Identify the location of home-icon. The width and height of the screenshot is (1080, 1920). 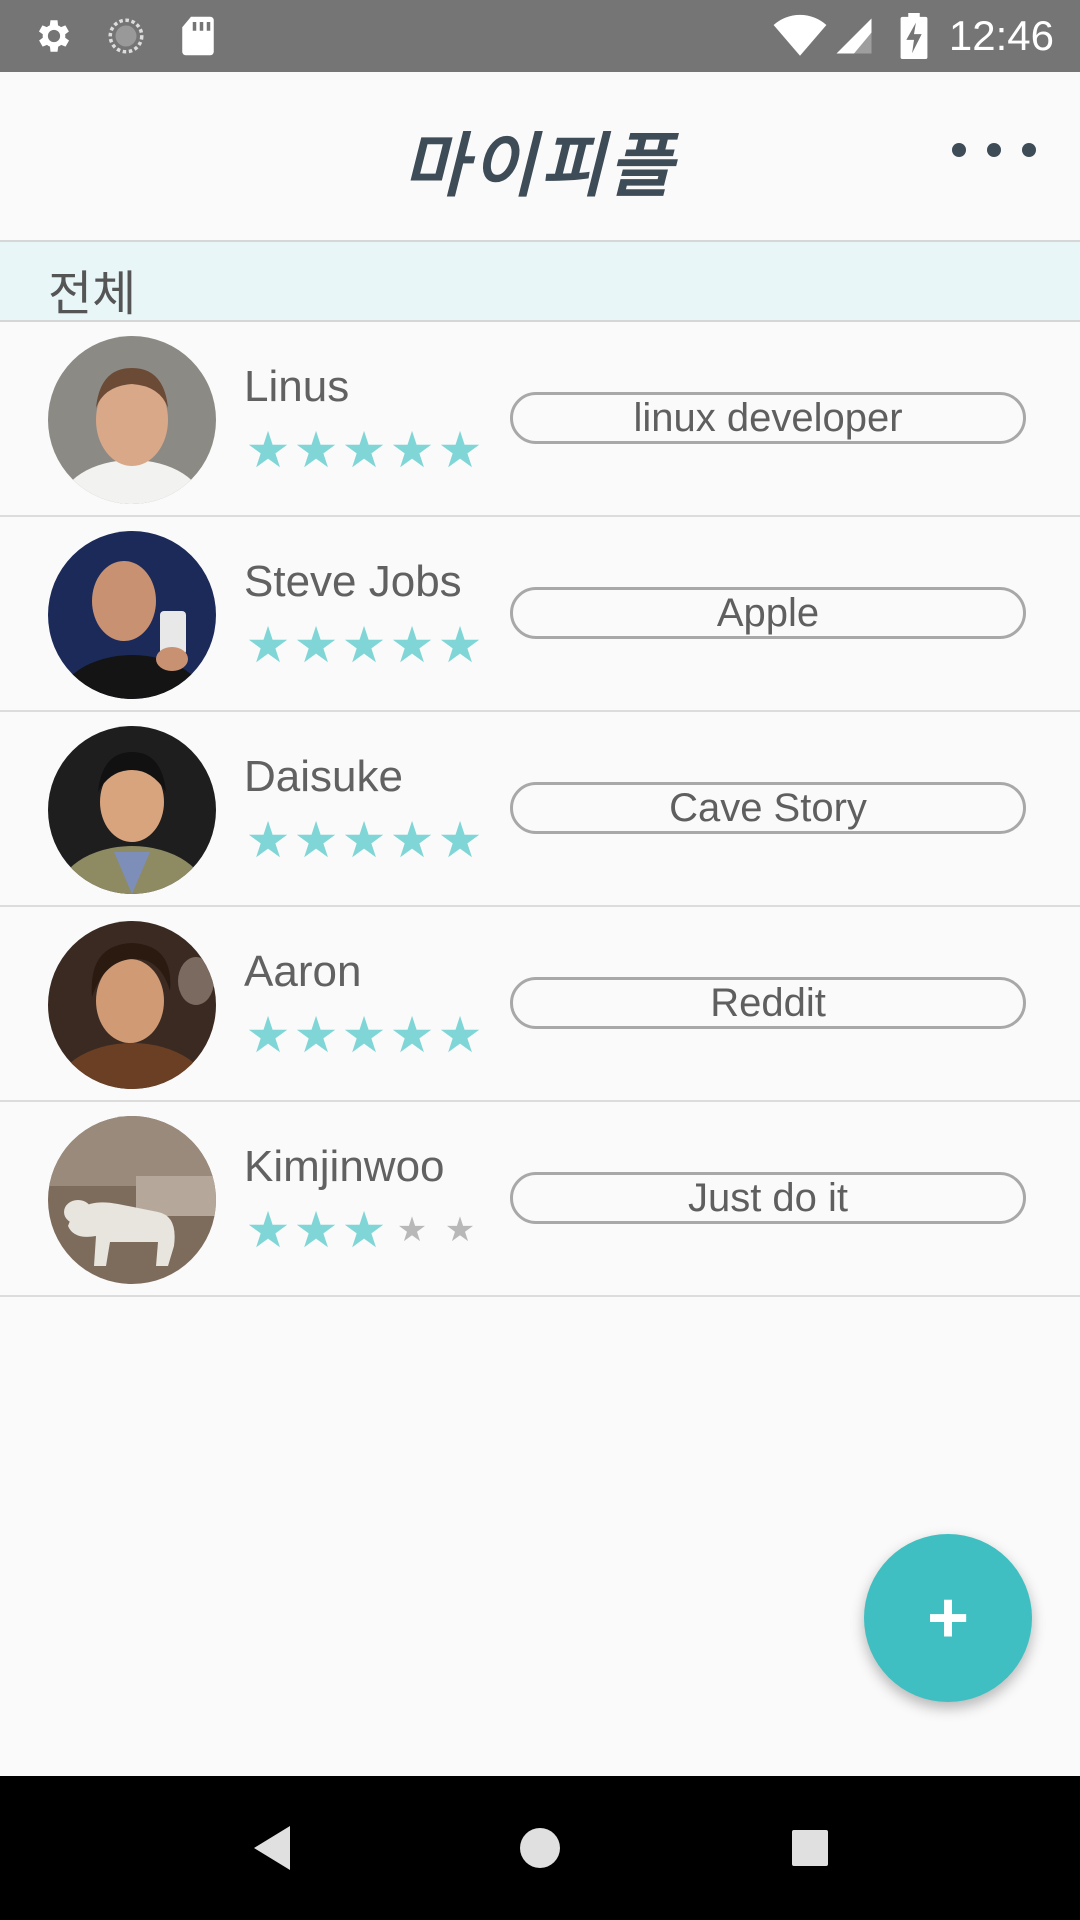
(540, 1848).